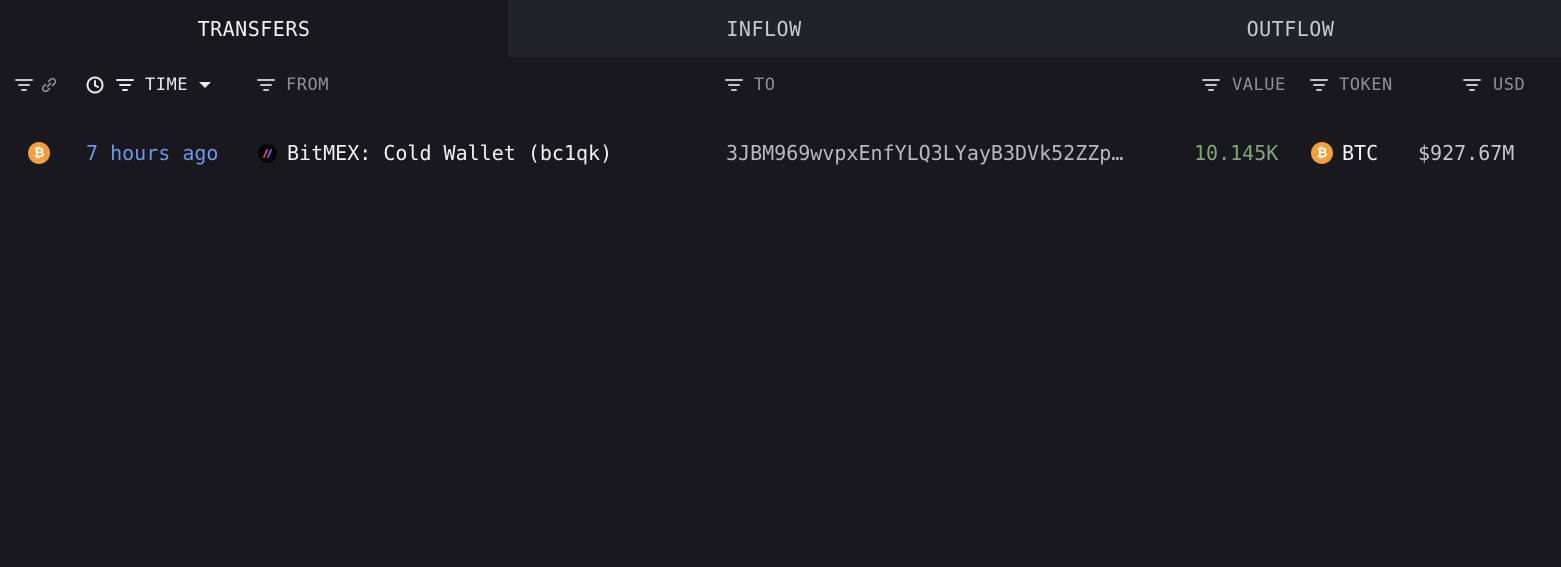  I want to click on time-column-header: TIME, so click(148, 85).